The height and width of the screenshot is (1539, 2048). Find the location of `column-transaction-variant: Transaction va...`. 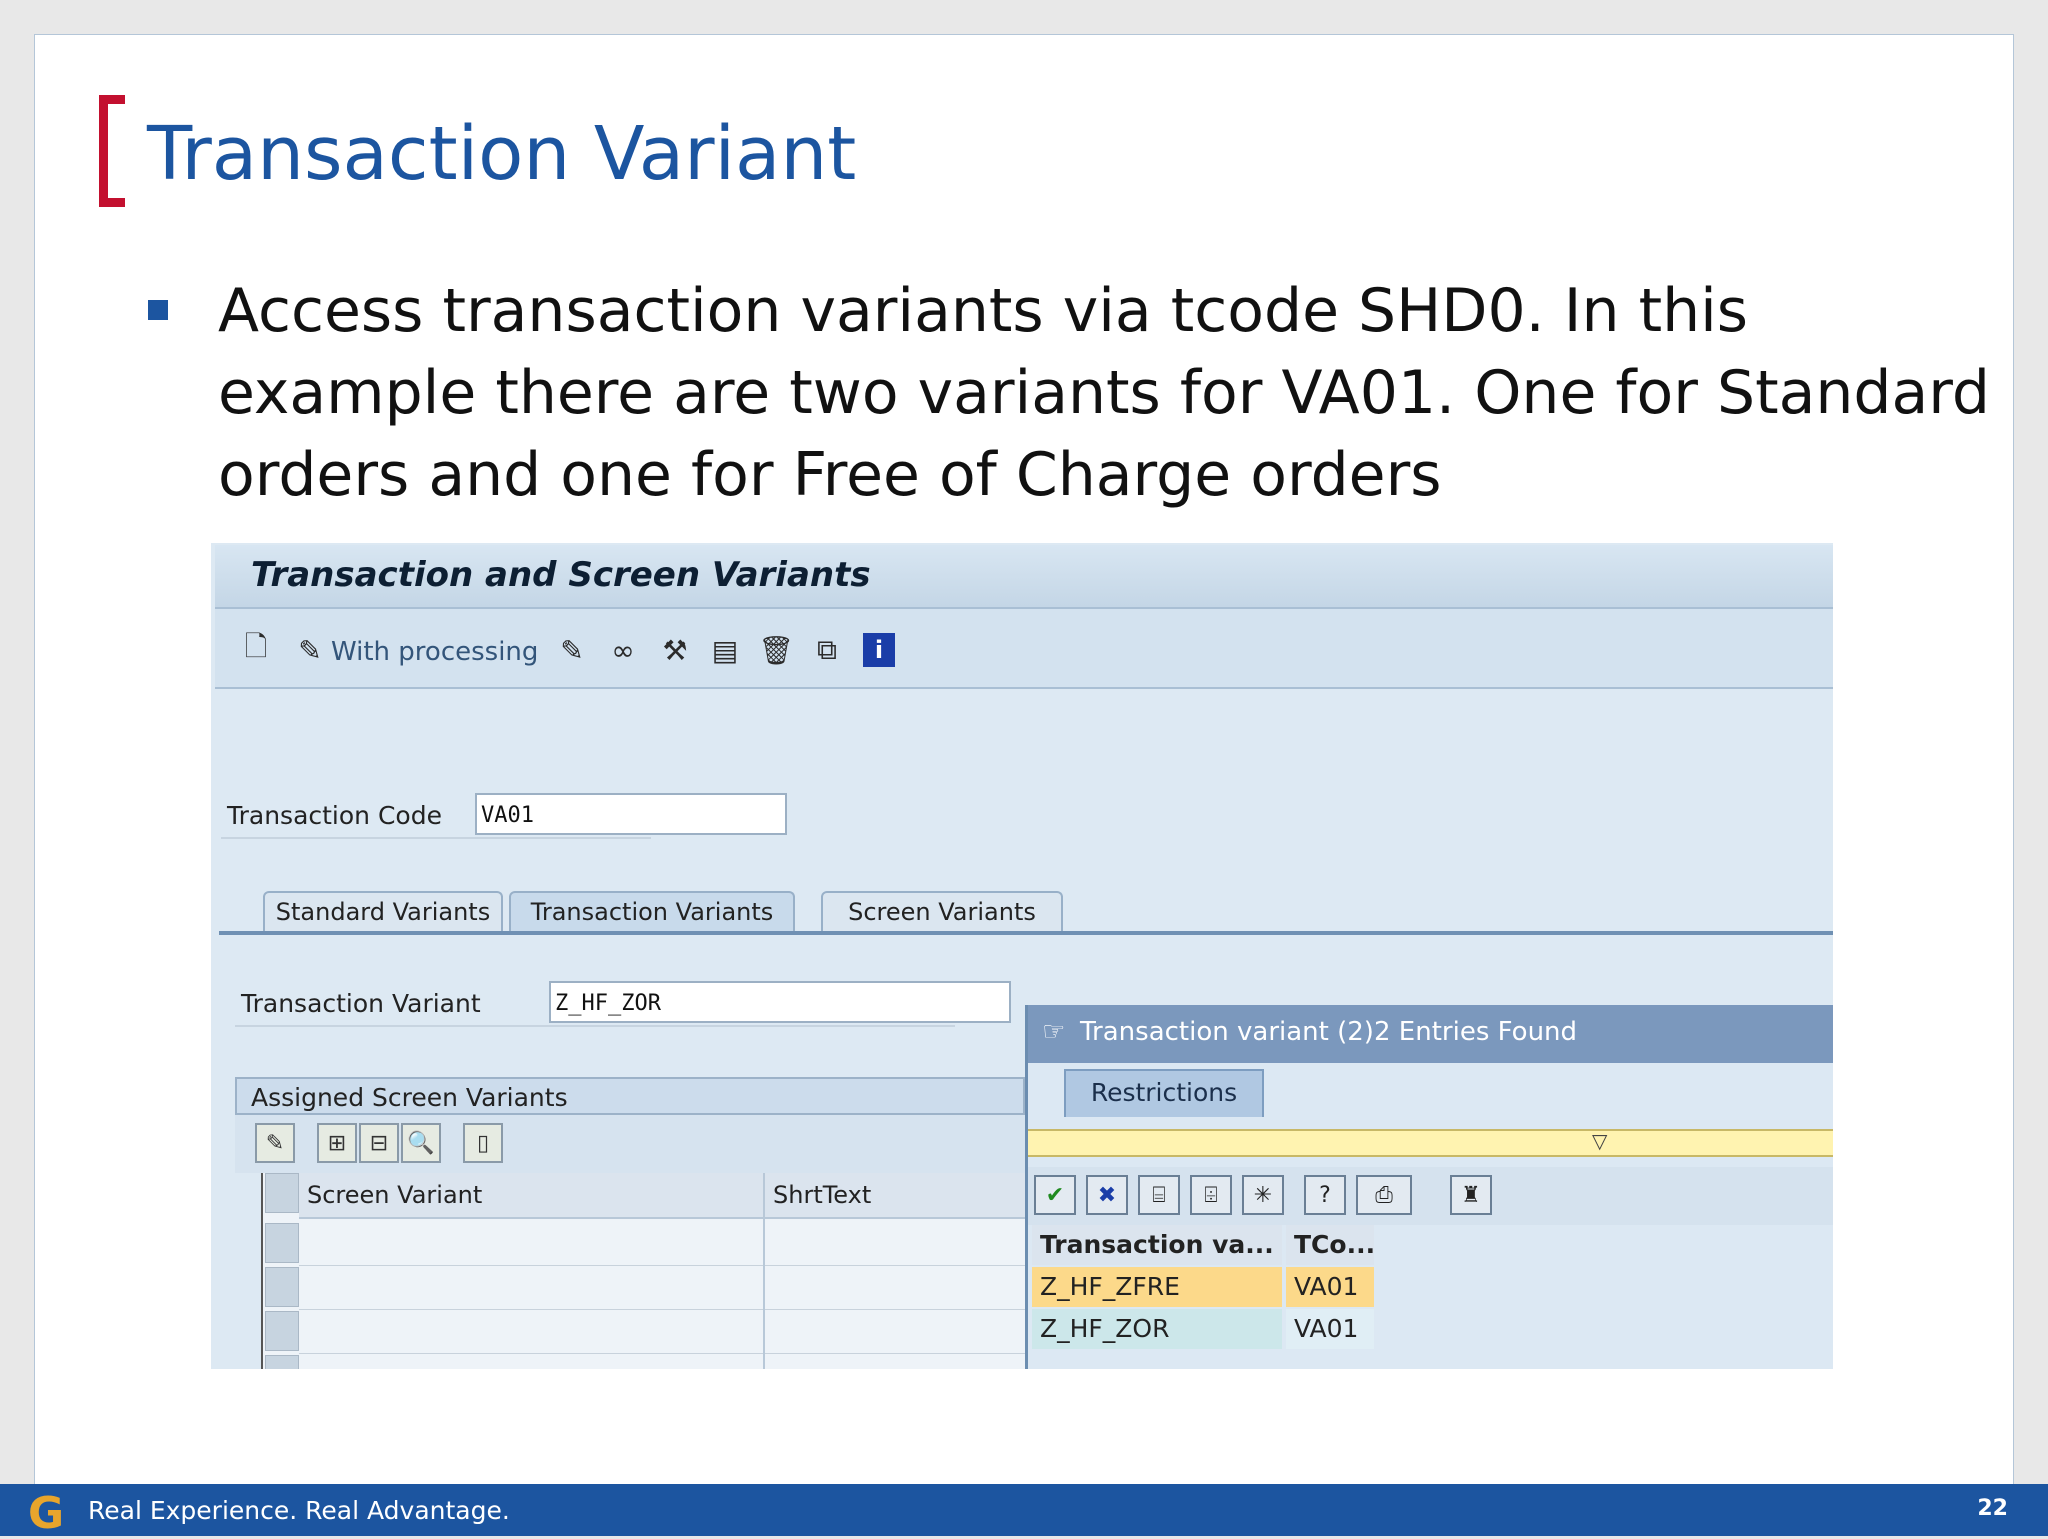

column-transaction-variant: Transaction va... is located at coordinates (1157, 1245).